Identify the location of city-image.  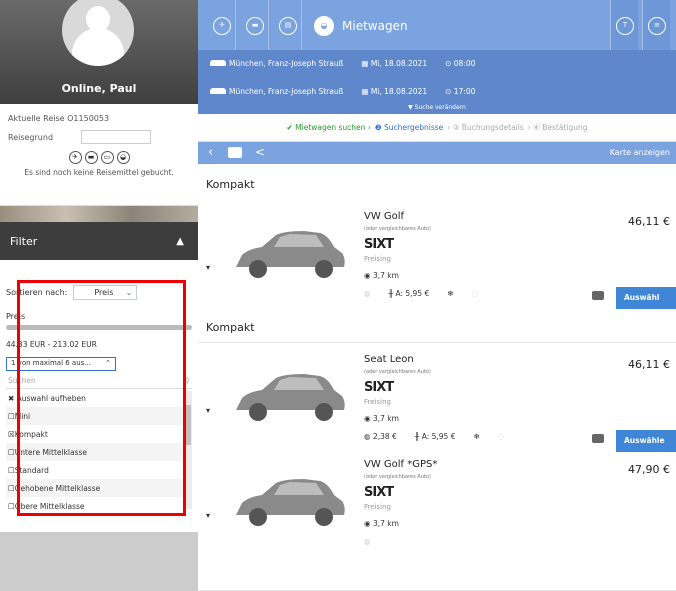
(99, 214).